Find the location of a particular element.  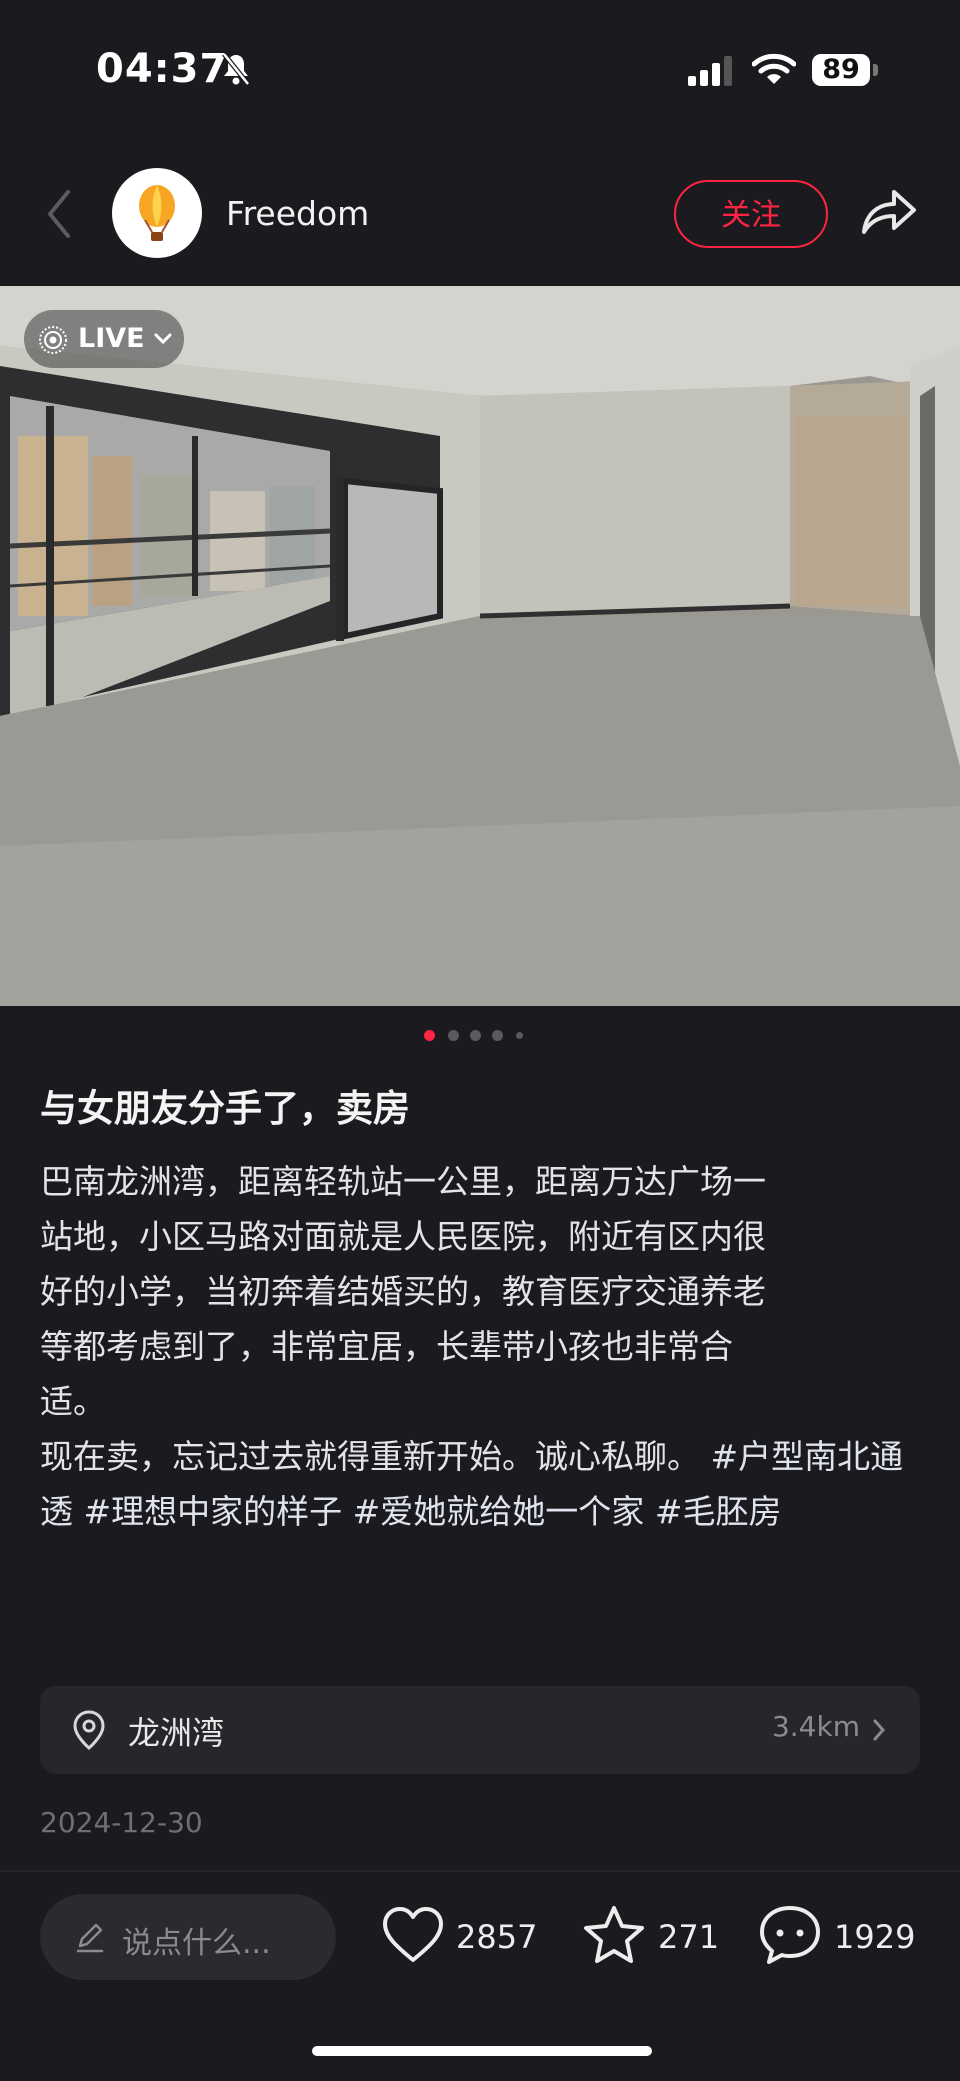

status-time: 04:37 is located at coordinates (162, 69).